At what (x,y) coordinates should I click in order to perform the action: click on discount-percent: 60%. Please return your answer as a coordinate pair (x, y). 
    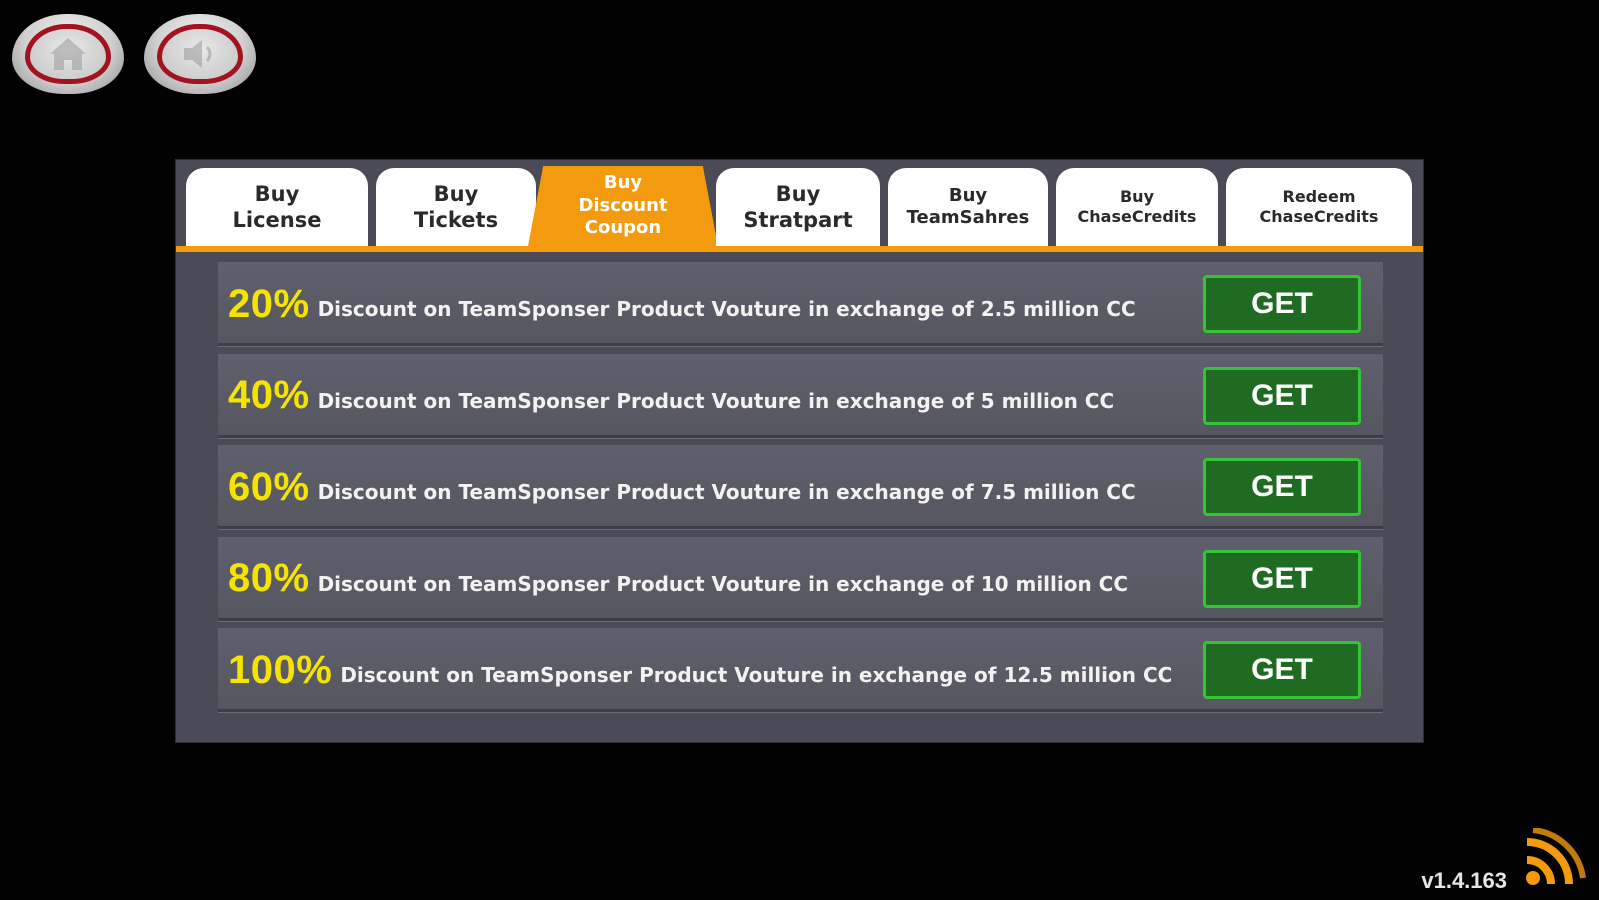
    Looking at the image, I should click on (269, 486).